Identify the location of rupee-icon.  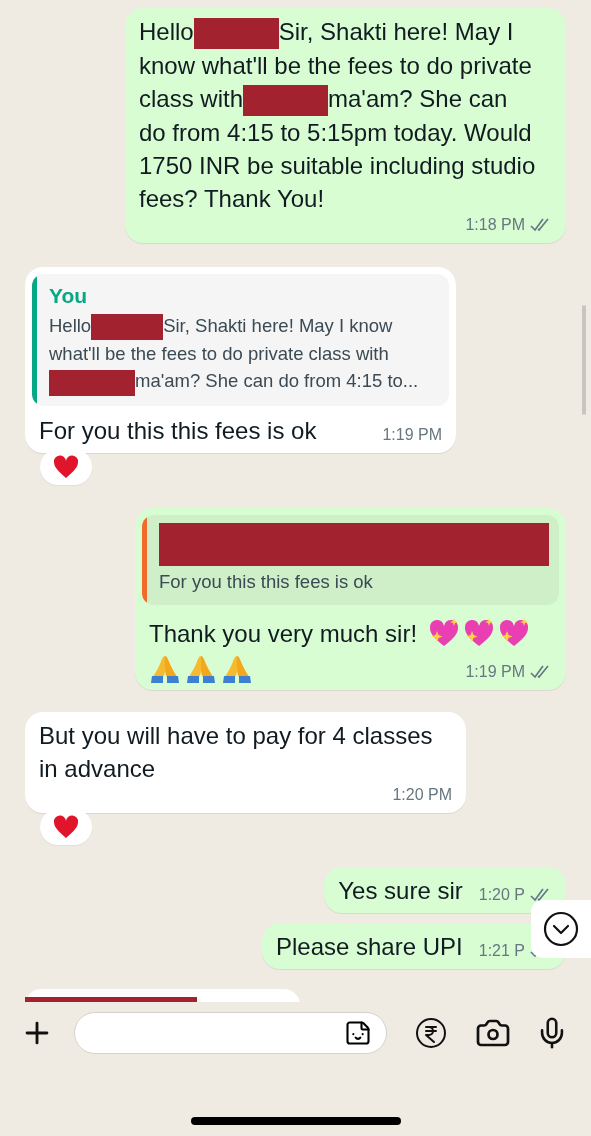
(431, 1033).